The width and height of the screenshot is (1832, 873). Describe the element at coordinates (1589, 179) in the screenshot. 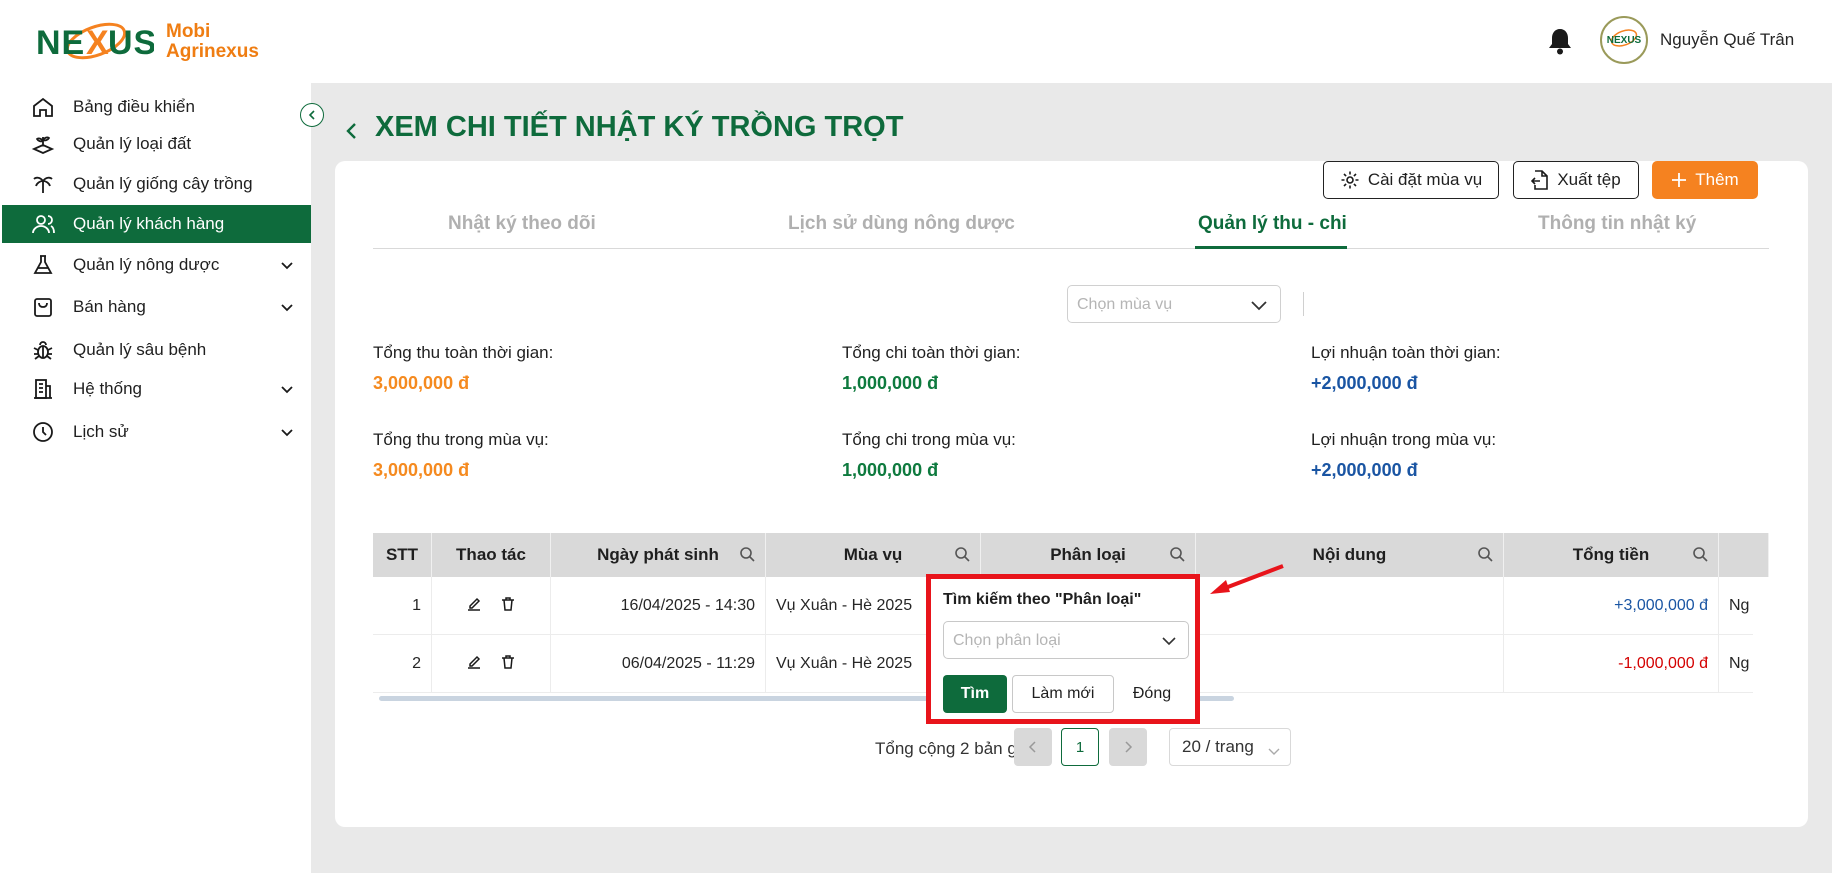

I see `export-label: Xuất tệp` at that location.